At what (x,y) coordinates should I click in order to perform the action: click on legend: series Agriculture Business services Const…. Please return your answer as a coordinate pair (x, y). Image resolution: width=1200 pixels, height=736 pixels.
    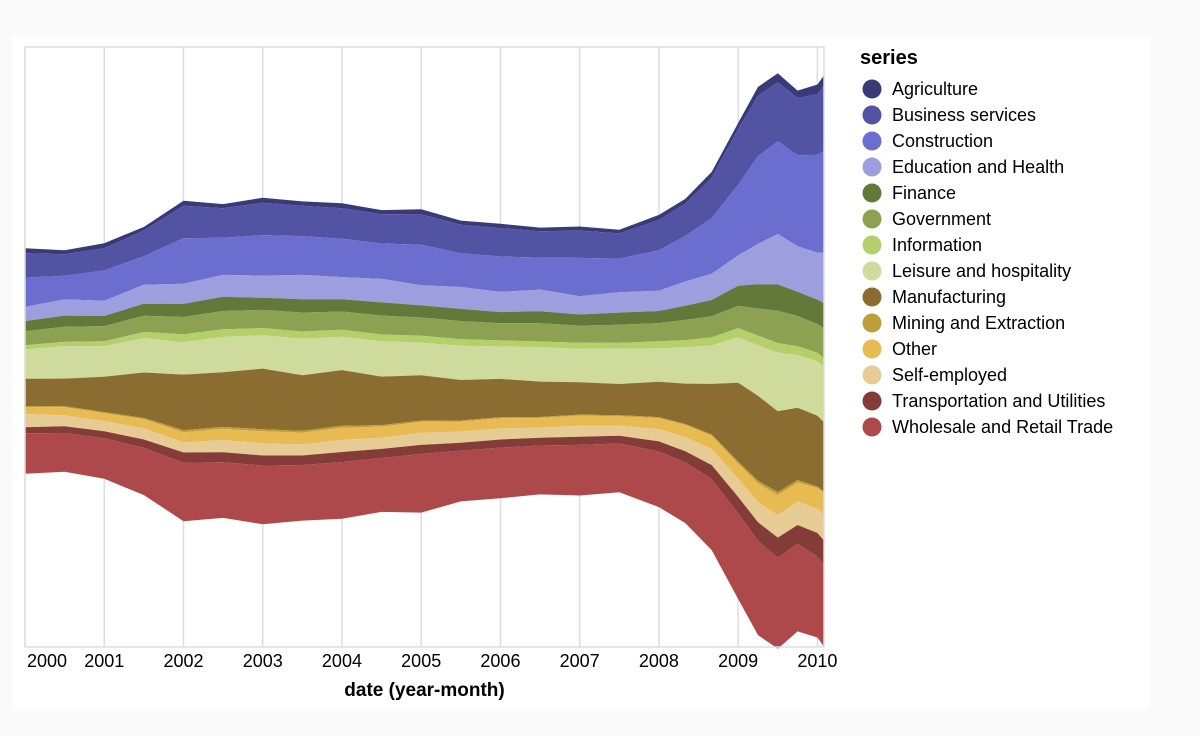
    Looking at the image, I should click on (986, 242).